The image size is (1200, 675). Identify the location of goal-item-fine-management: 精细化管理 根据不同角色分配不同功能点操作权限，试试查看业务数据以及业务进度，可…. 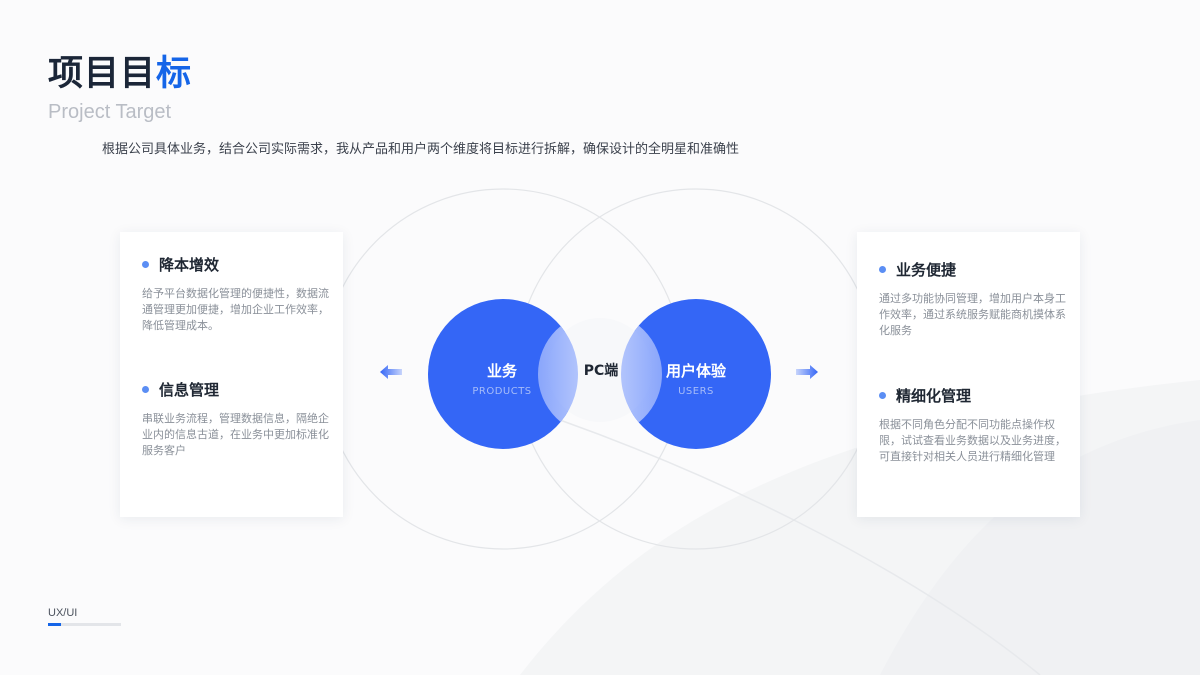
(974, 425).